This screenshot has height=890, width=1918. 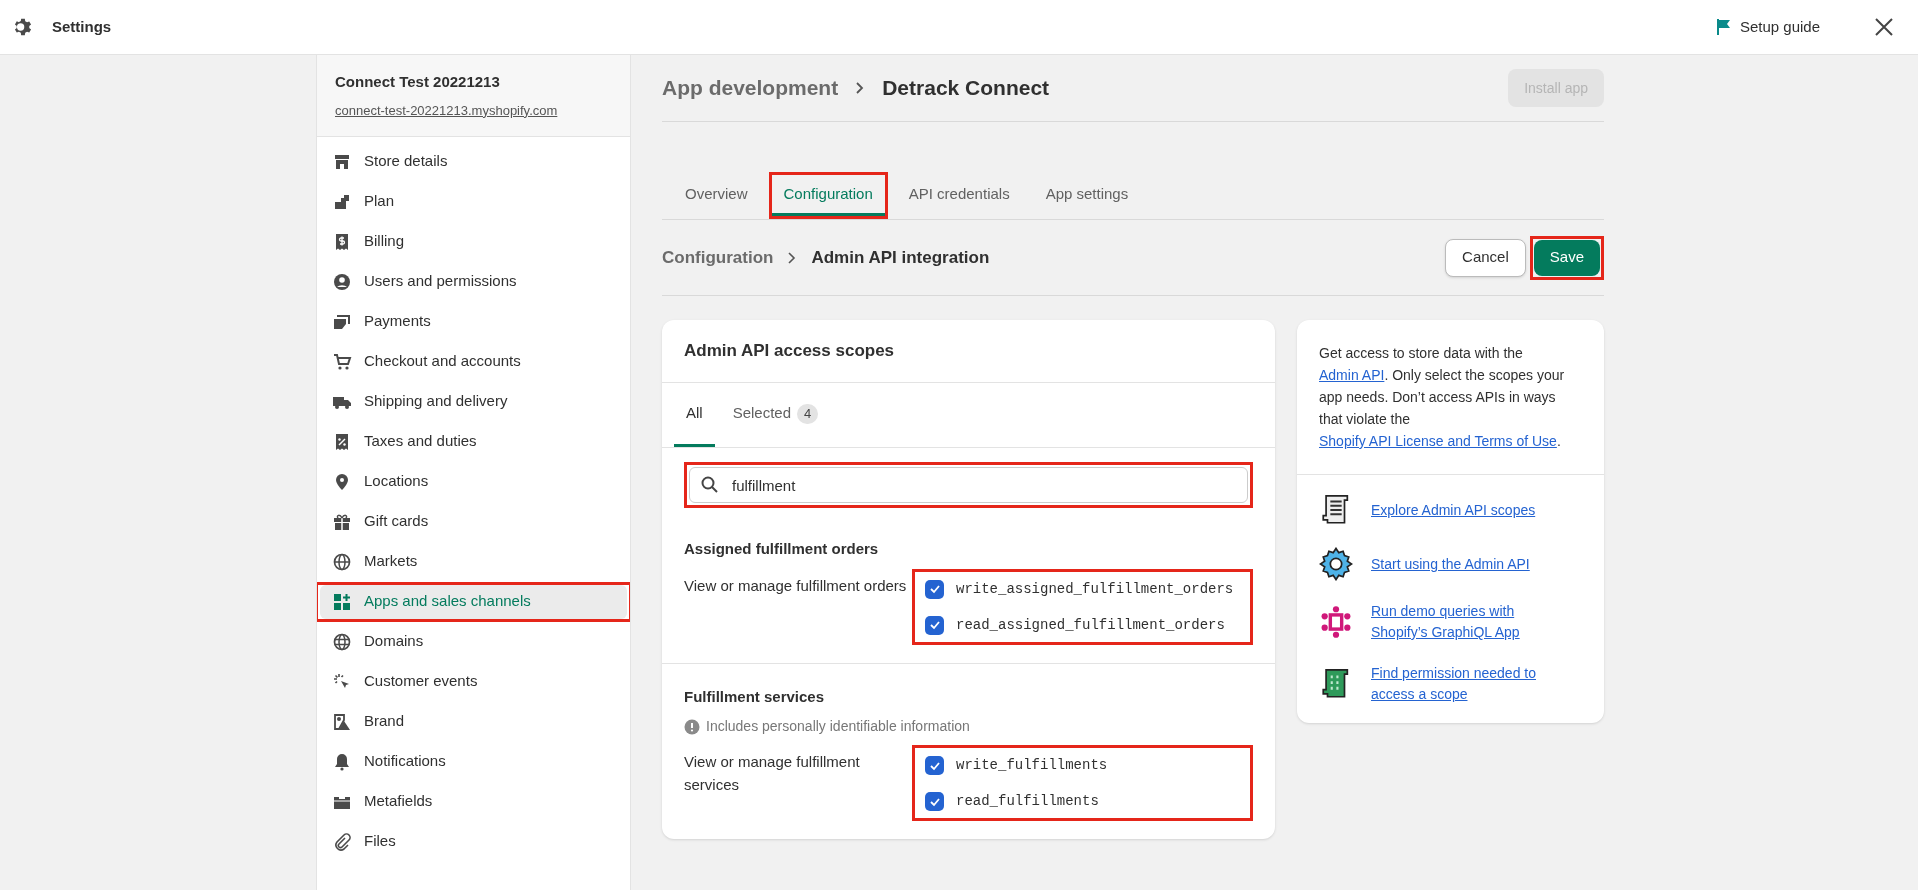 What do you see at coordinates (755, 696) in the screenshot?
I see `group-title: Fulfillment services` at bounding box center [755, 696].